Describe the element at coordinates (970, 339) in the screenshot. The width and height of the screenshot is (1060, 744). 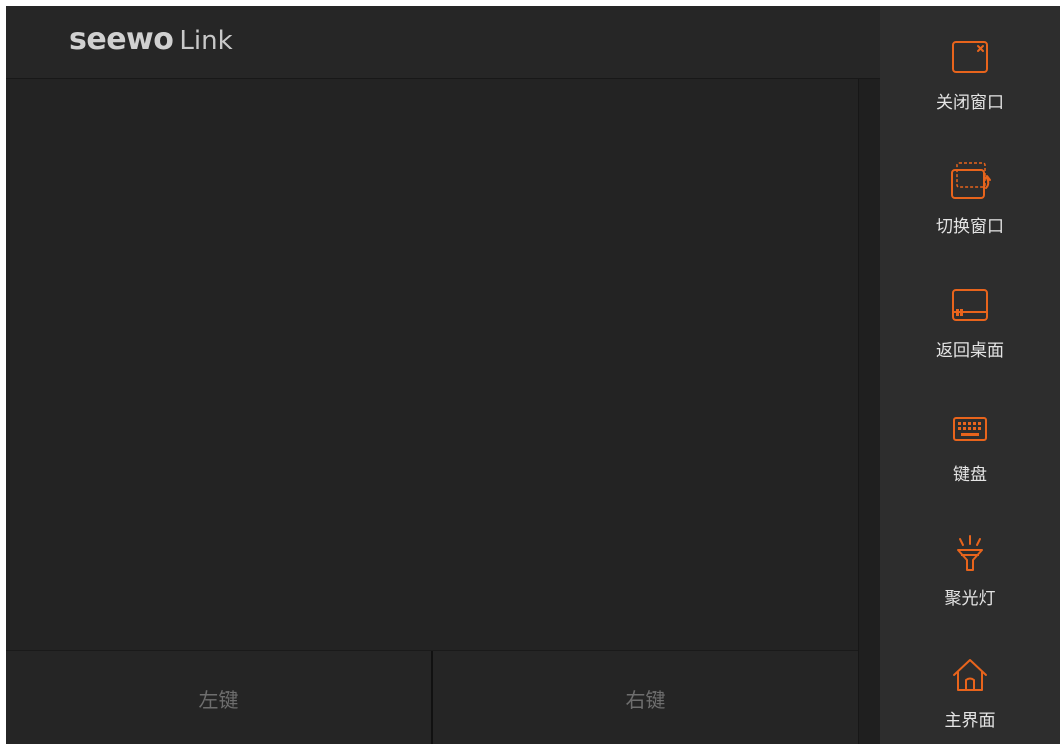
I see `sidebar-item-desktop: 返回桌面` at that location.